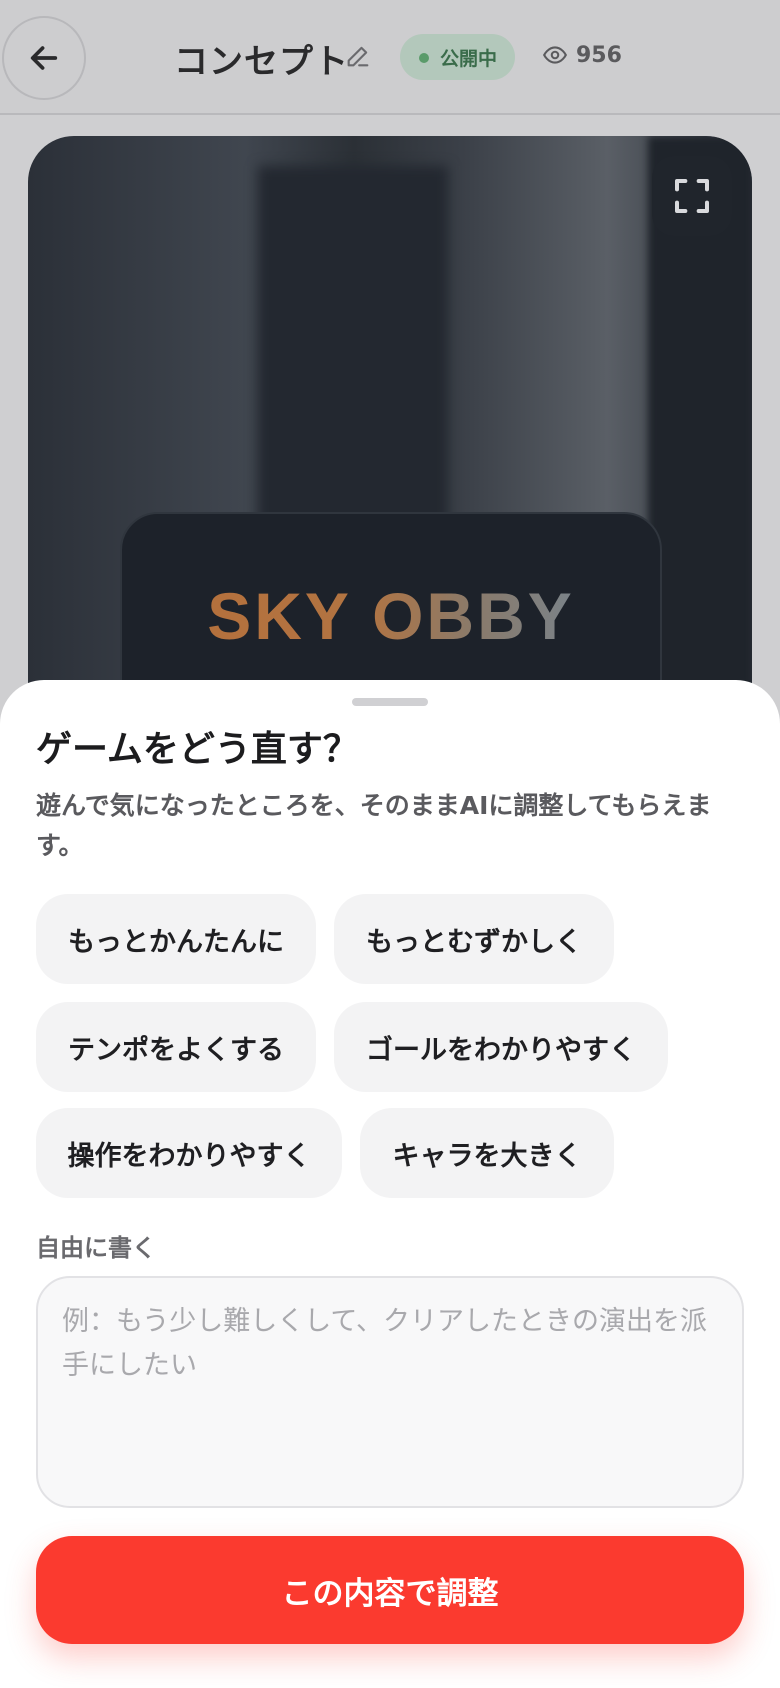 The width and height of the screenshot is (780, 1688). I want to click on eye-icon, so click(555, 55).